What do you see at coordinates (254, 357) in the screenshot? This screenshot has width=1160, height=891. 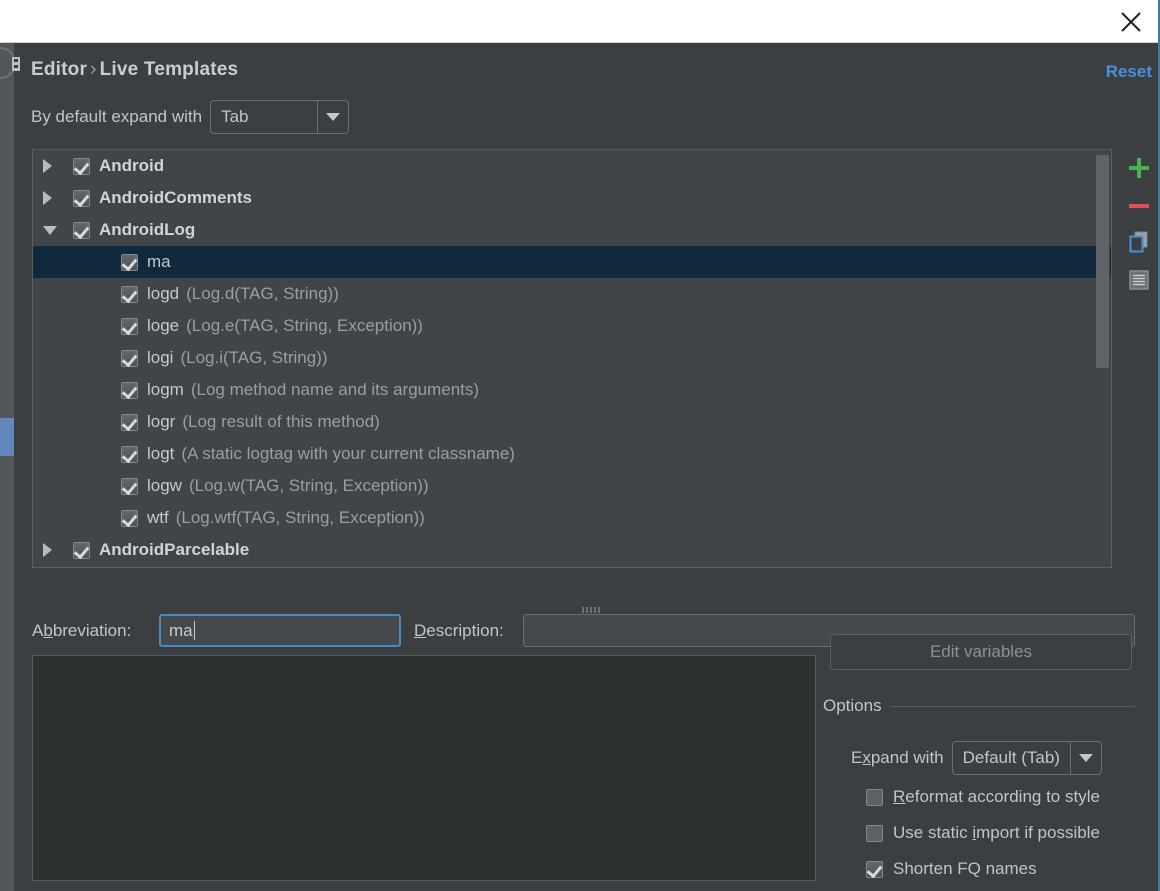 I see `tree-row-description: (Log.i(TAG, String))` at bounding box center [254, 357].